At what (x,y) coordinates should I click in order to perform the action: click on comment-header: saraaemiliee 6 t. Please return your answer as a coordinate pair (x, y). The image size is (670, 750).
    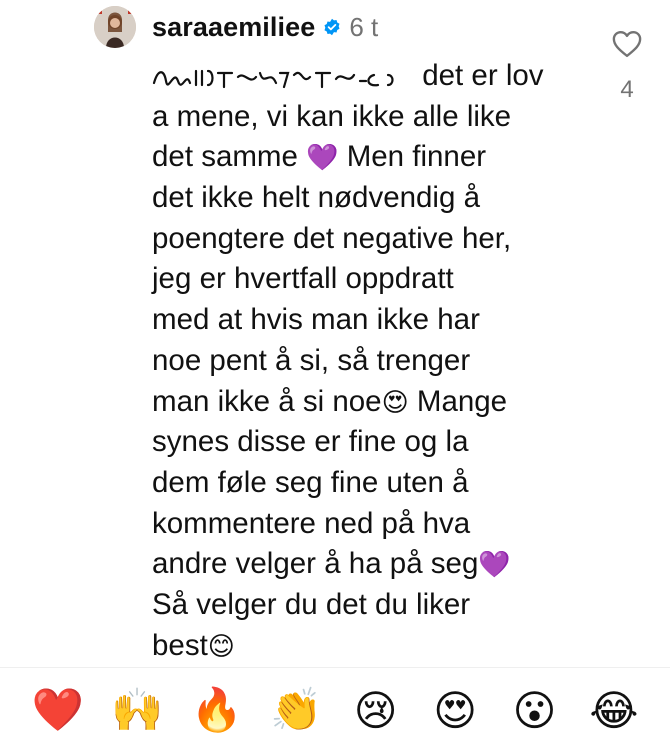
    Looking at the image, I should click on (265, 27).